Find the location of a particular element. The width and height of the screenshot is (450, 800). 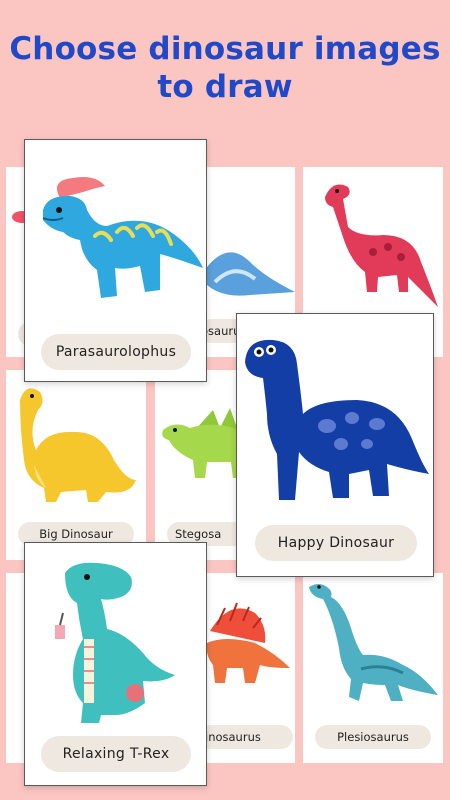

red-dinosaur-image is located at coordinates (381, 245).